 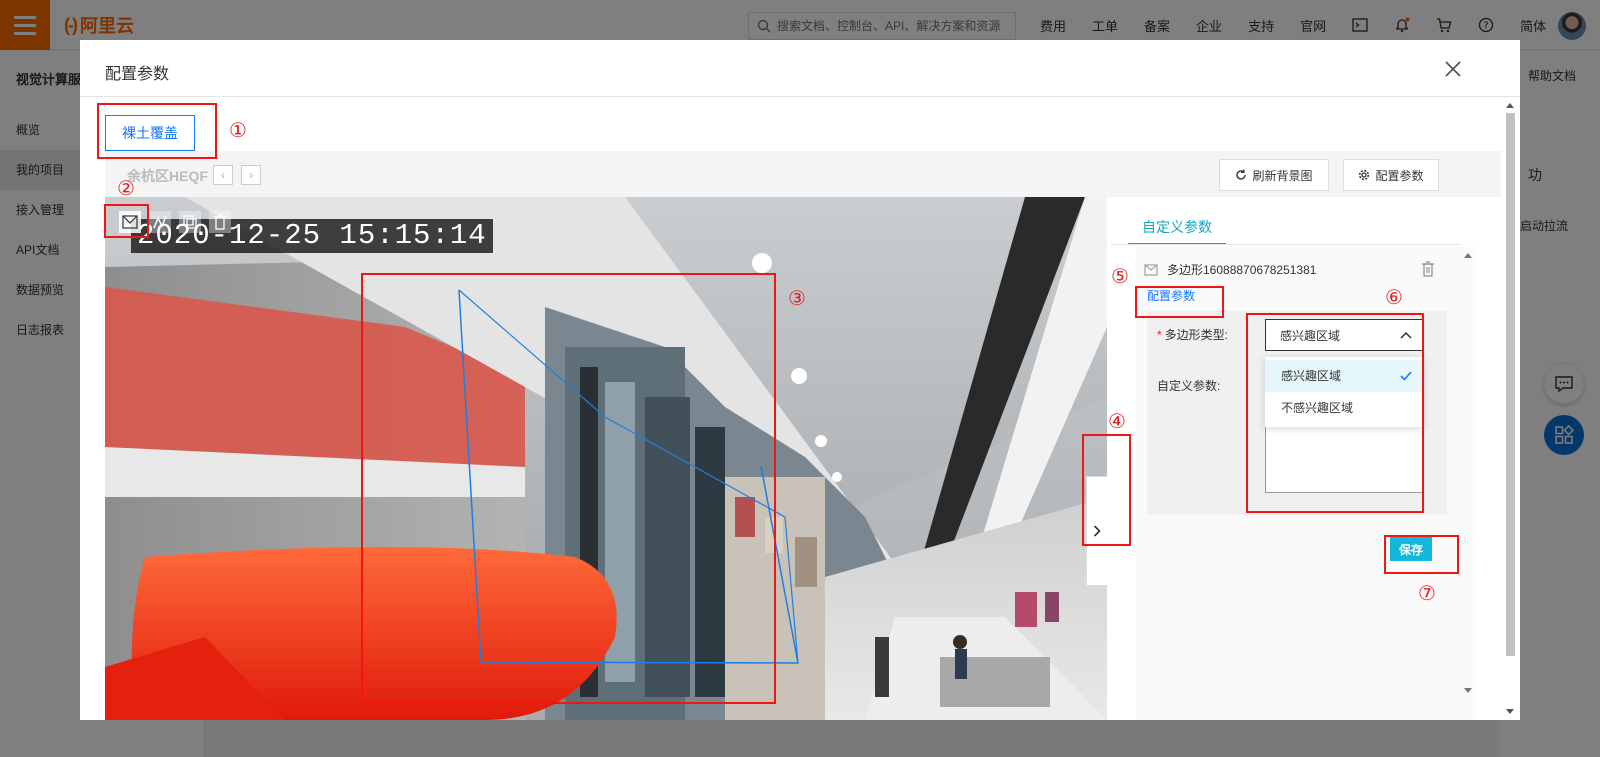 I want to click on refresh-background-label: 刷新背景图, so click(x=1282, y=175).